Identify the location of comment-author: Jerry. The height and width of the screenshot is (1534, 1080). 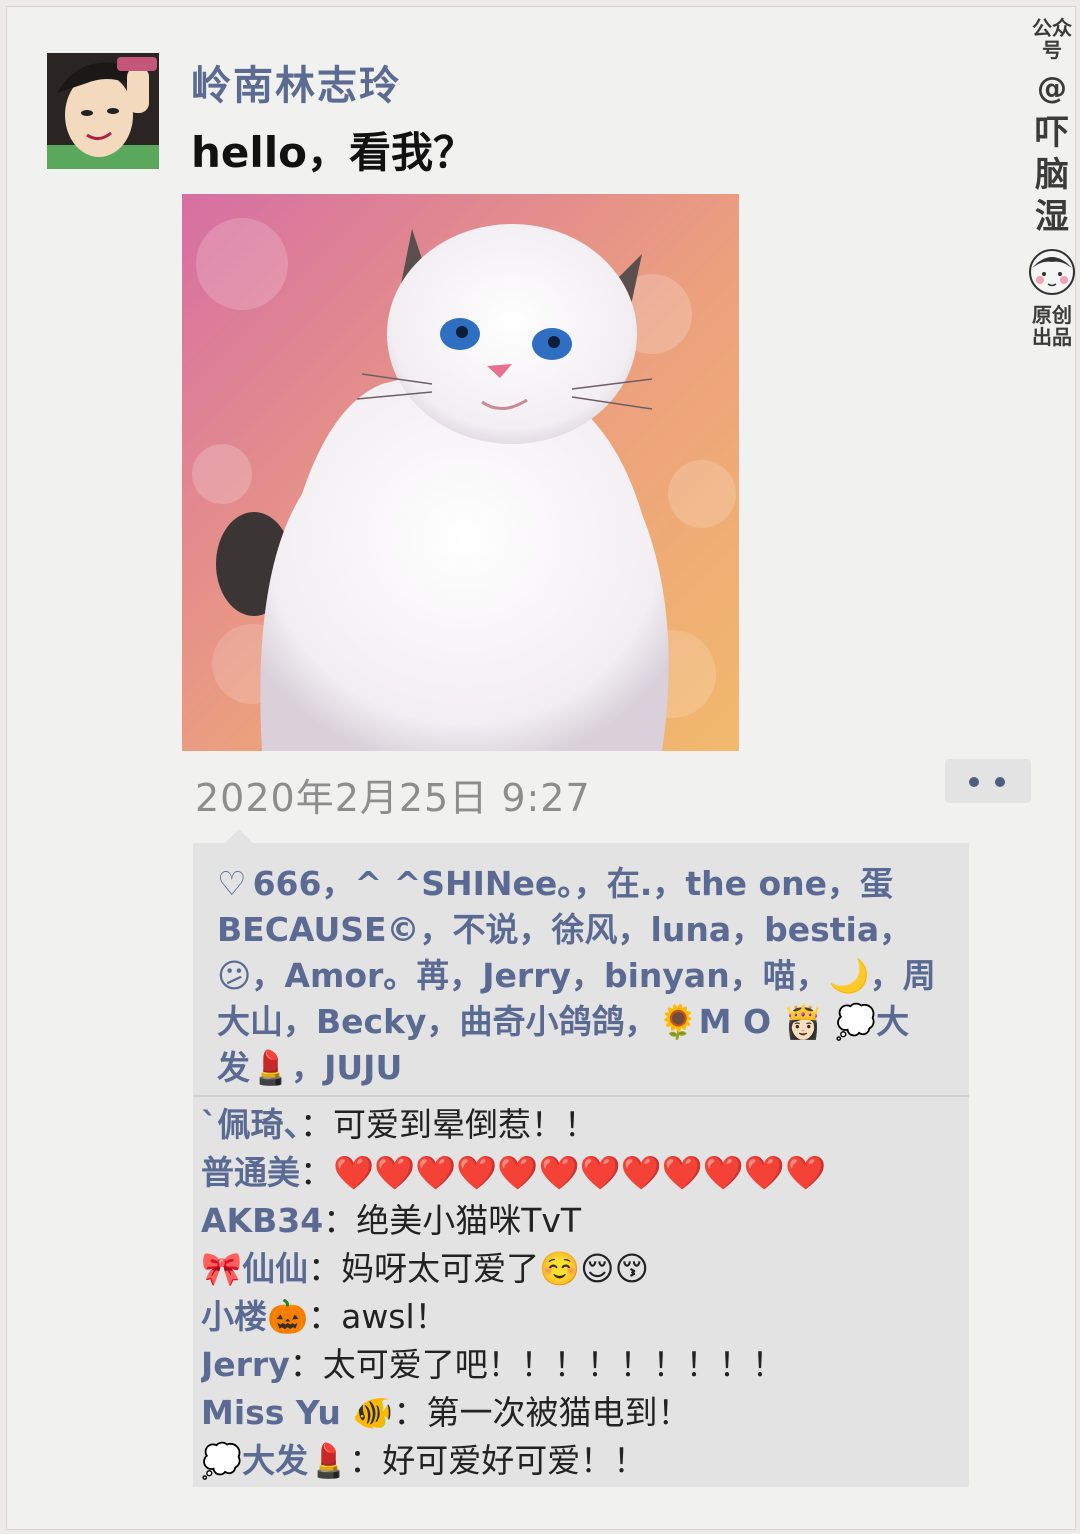
(245, 1364).